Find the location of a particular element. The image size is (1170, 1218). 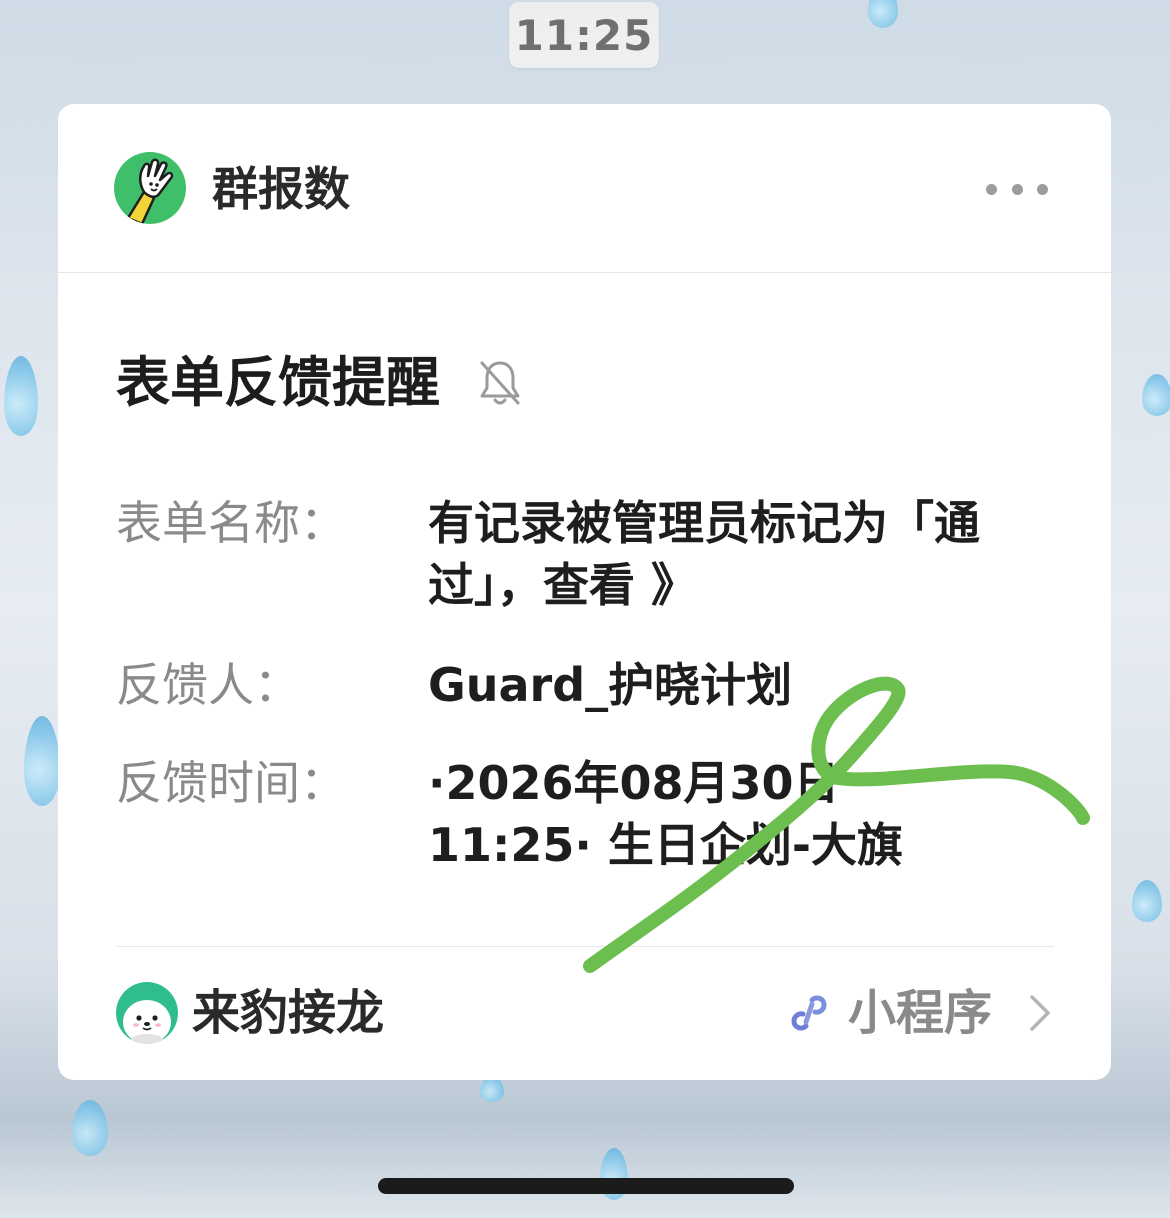

home-indicator is located at coordinates (586, 1186).